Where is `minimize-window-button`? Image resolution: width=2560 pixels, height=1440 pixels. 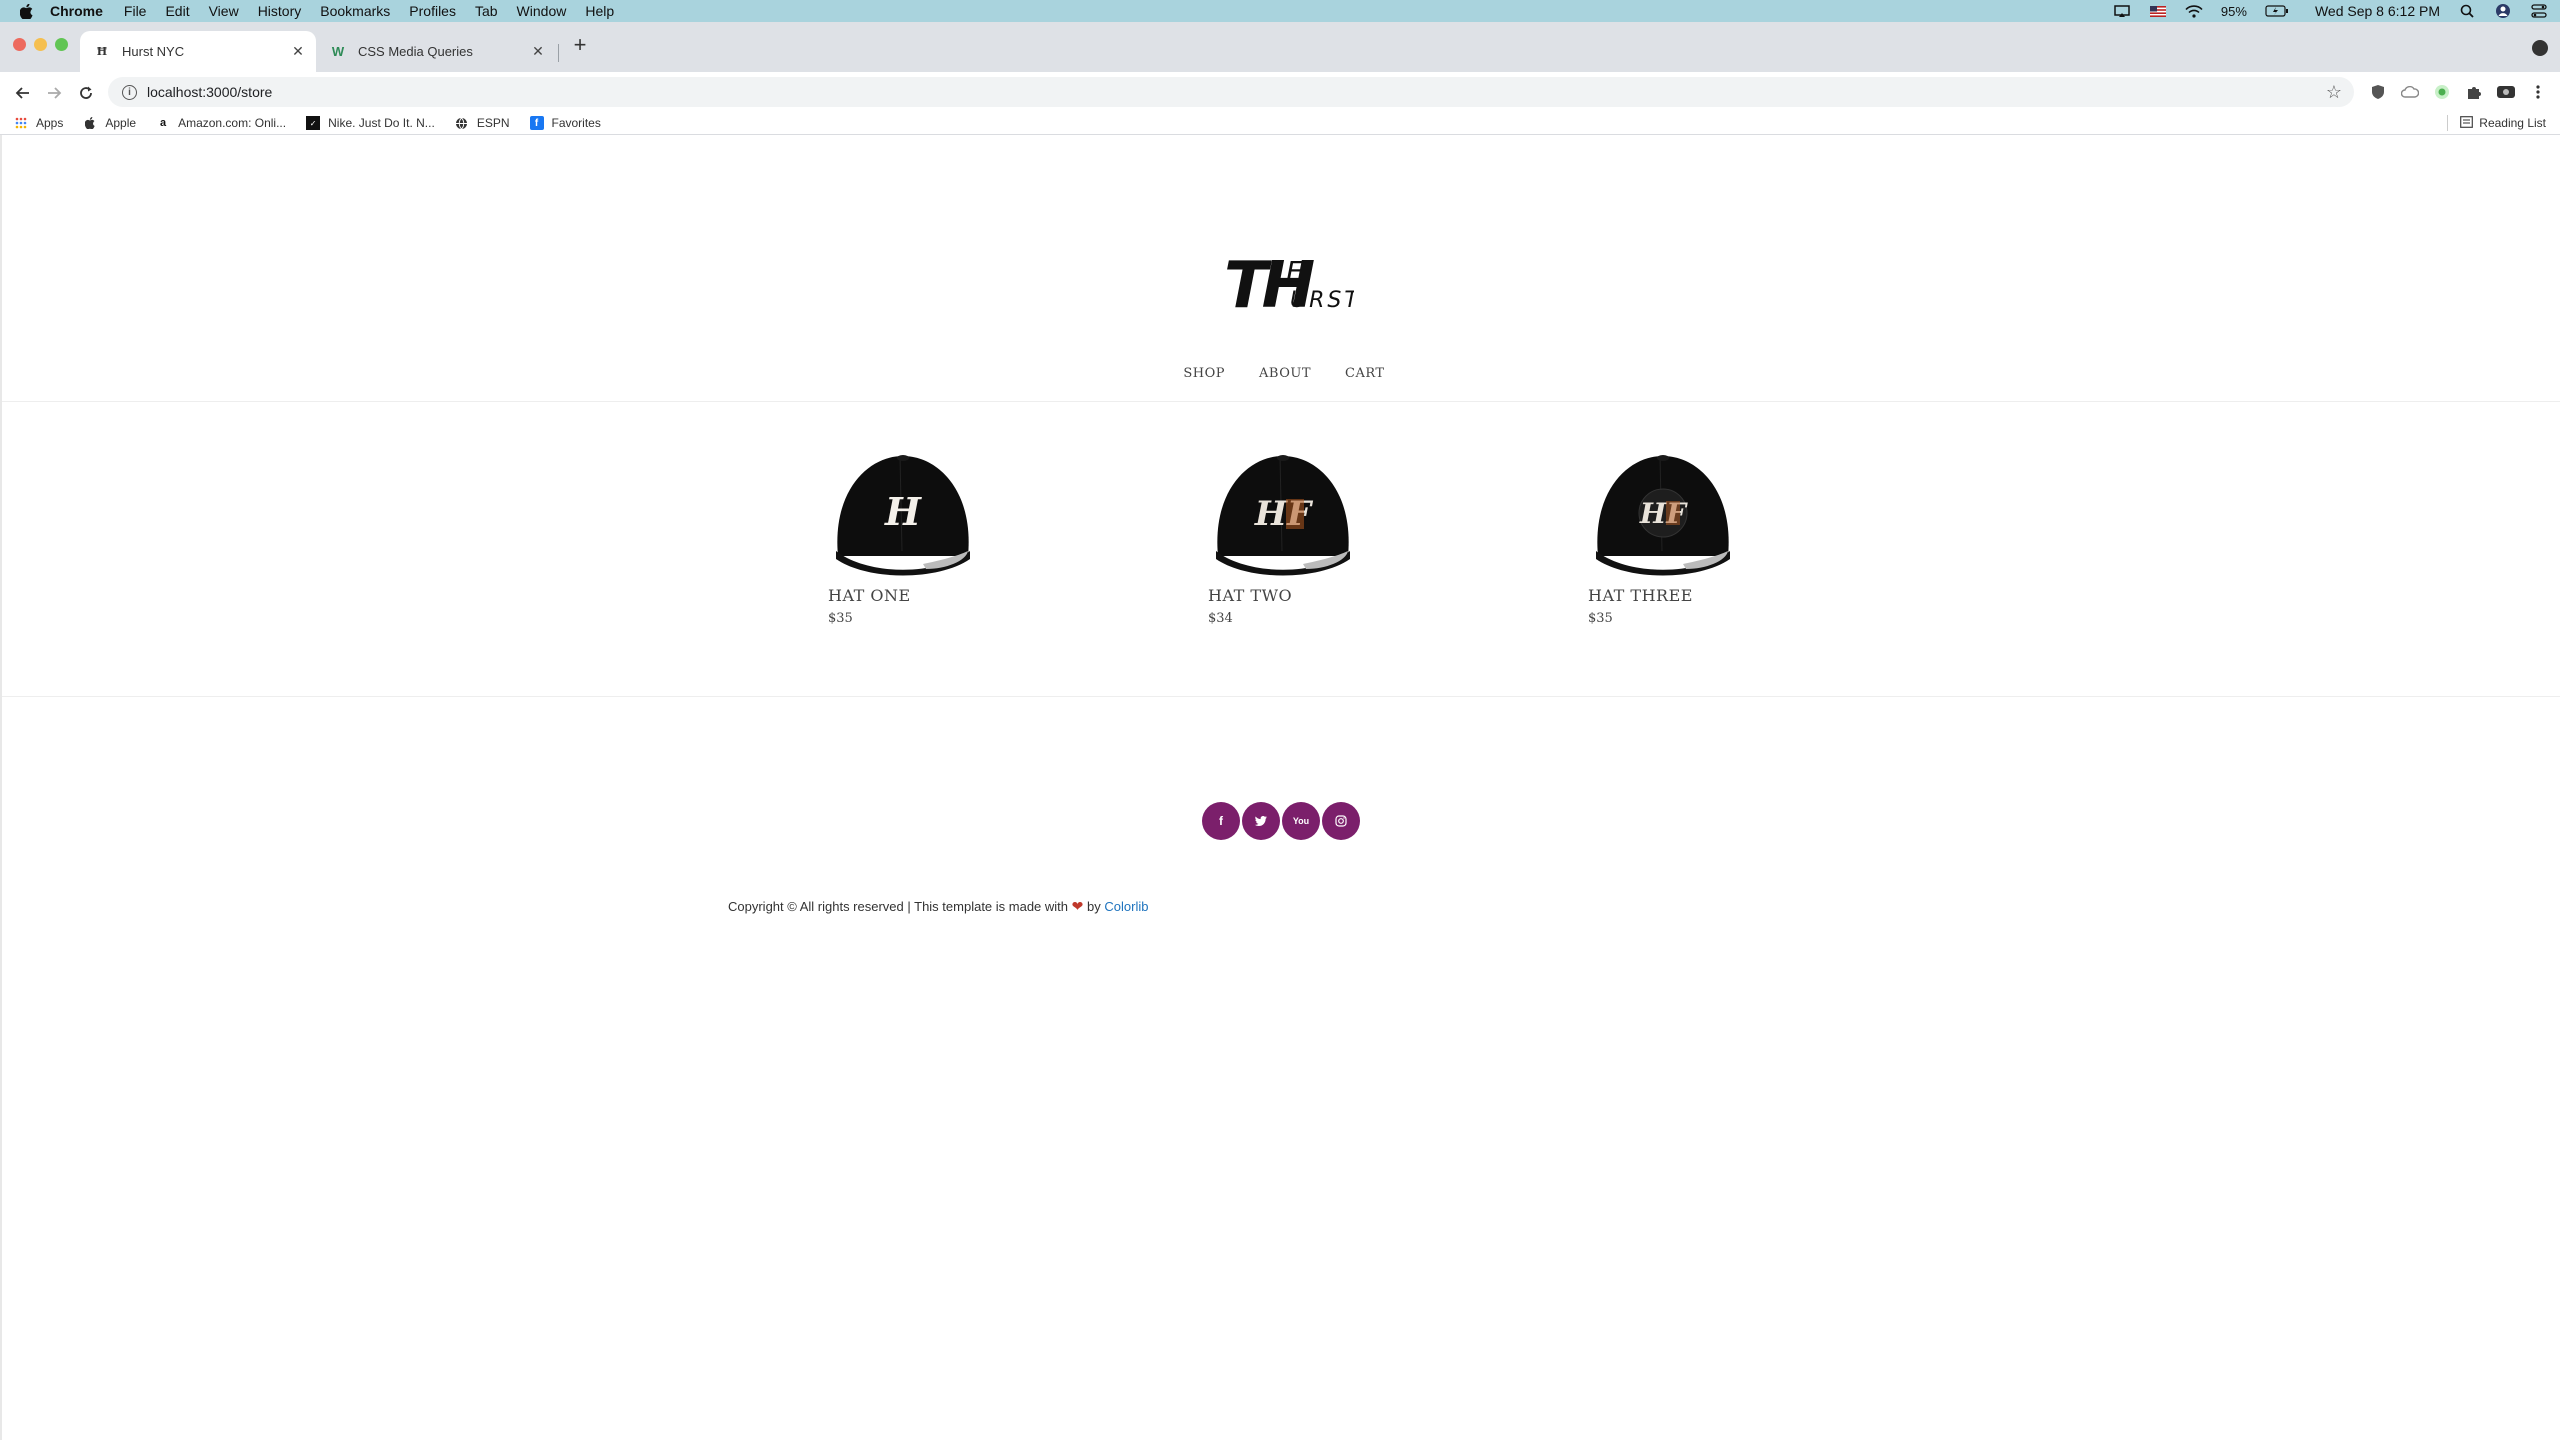 minimize-window-button is located at coordinates (40, 44).